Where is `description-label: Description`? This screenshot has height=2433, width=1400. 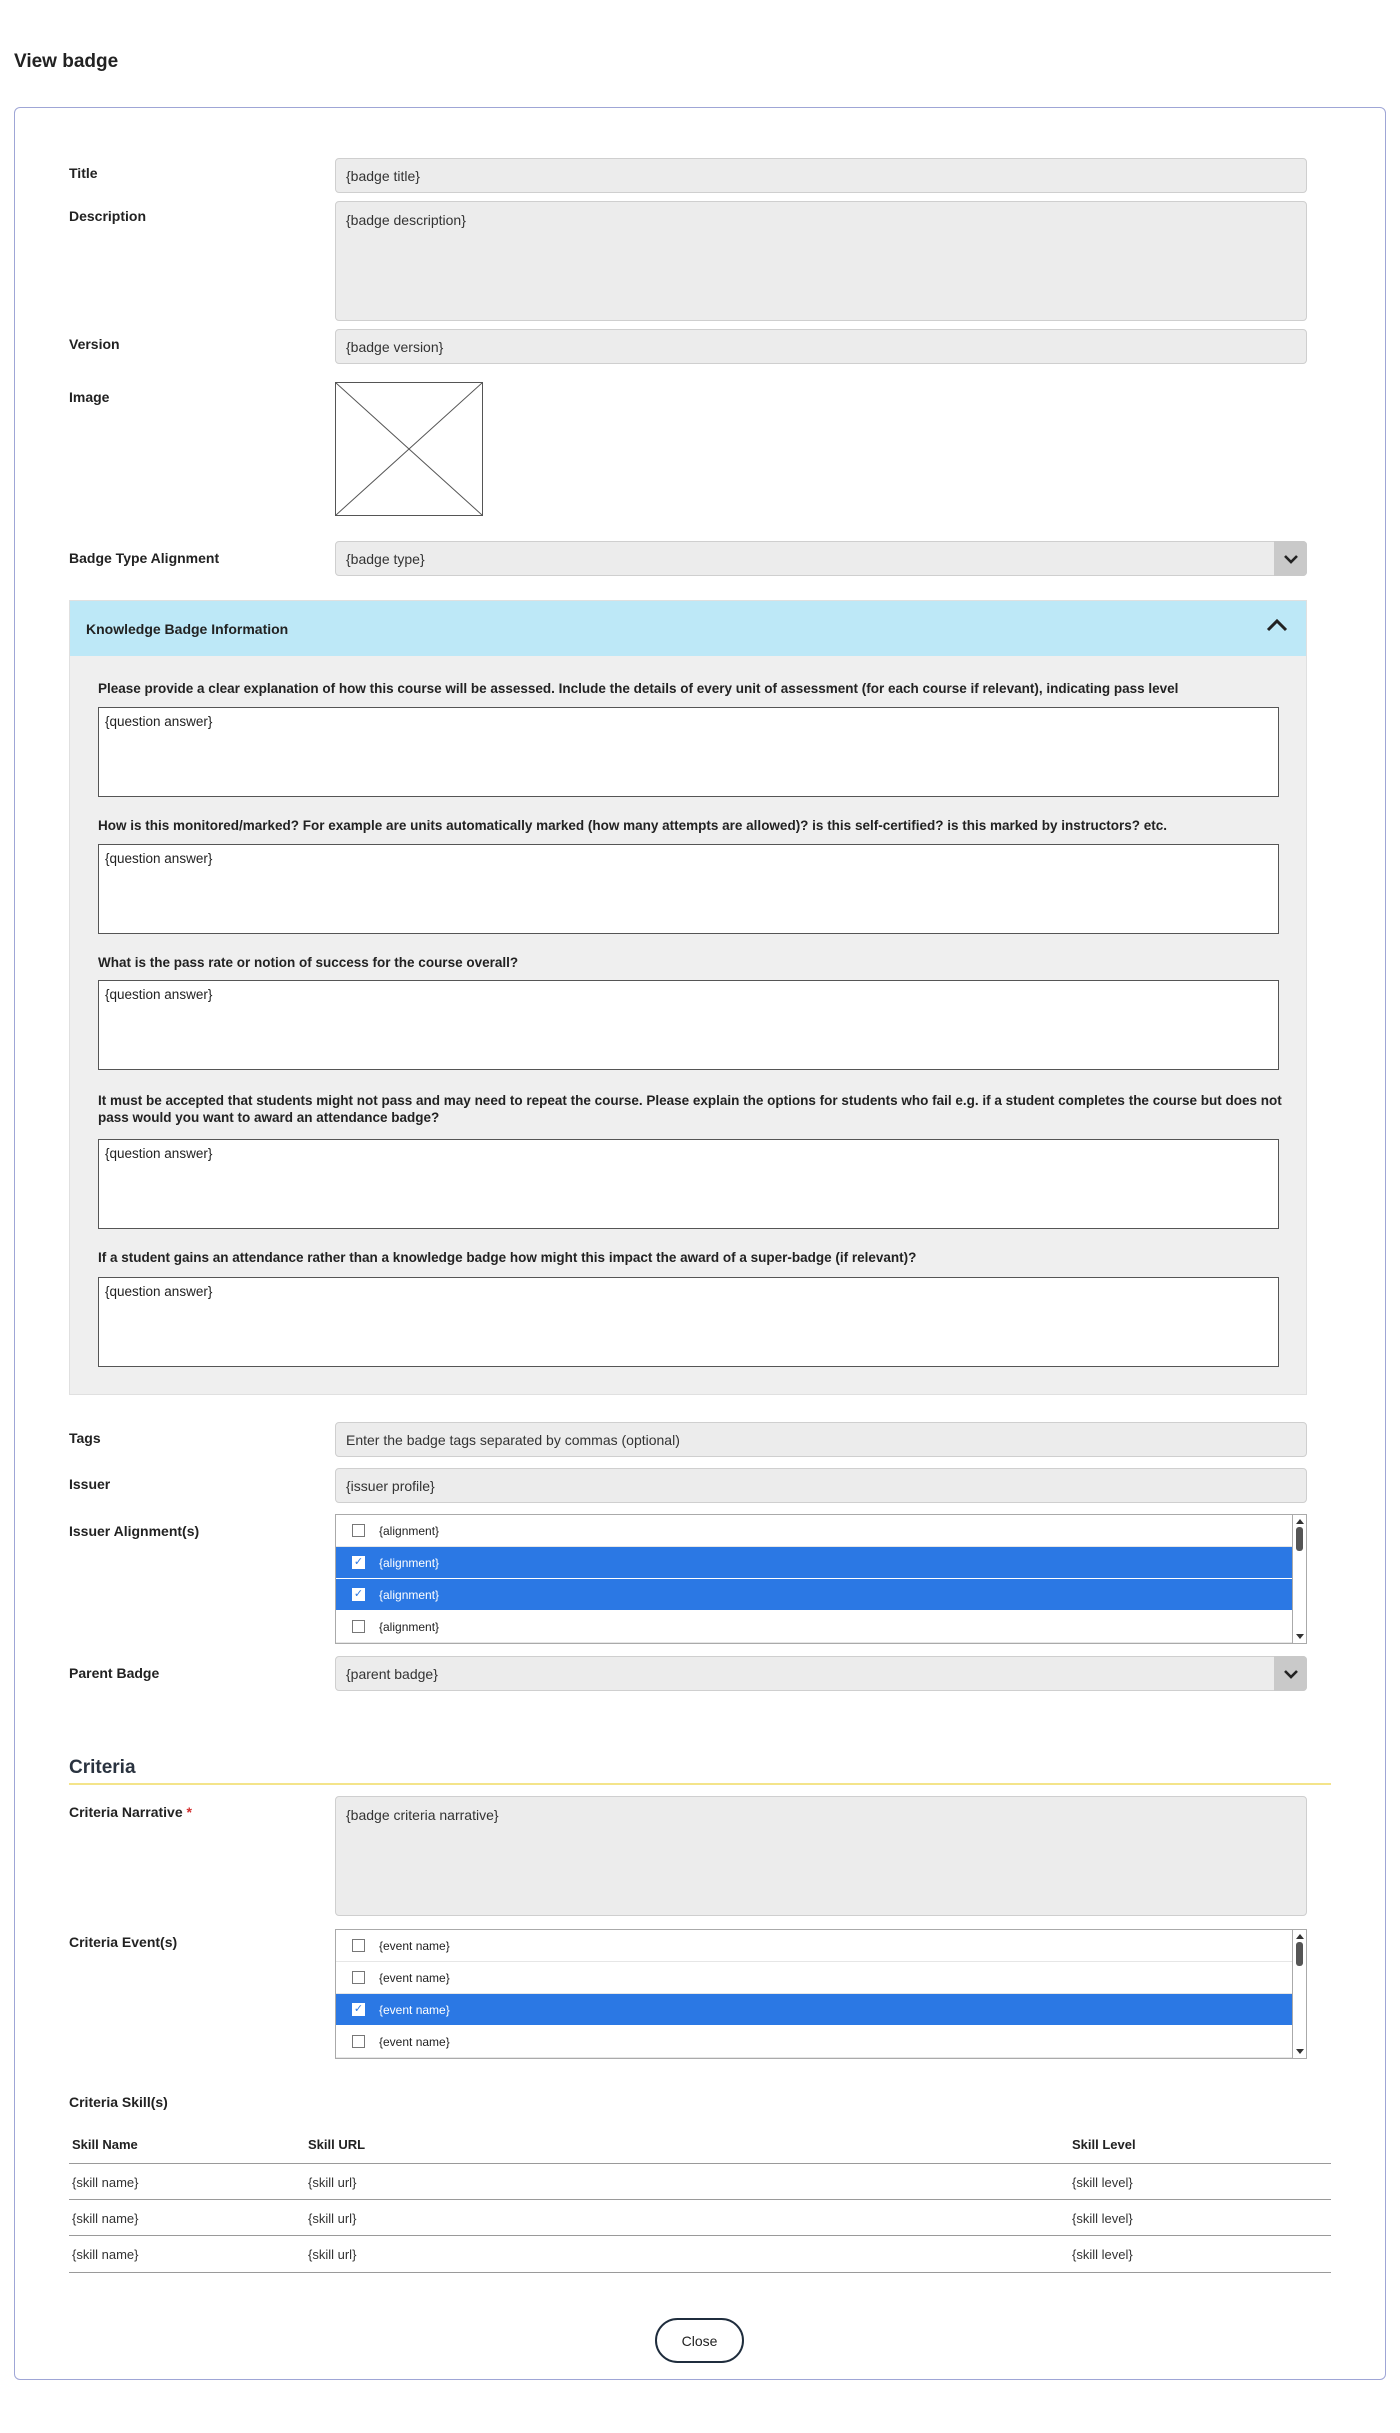
description-label: Description is located at coordinates (108, 216).